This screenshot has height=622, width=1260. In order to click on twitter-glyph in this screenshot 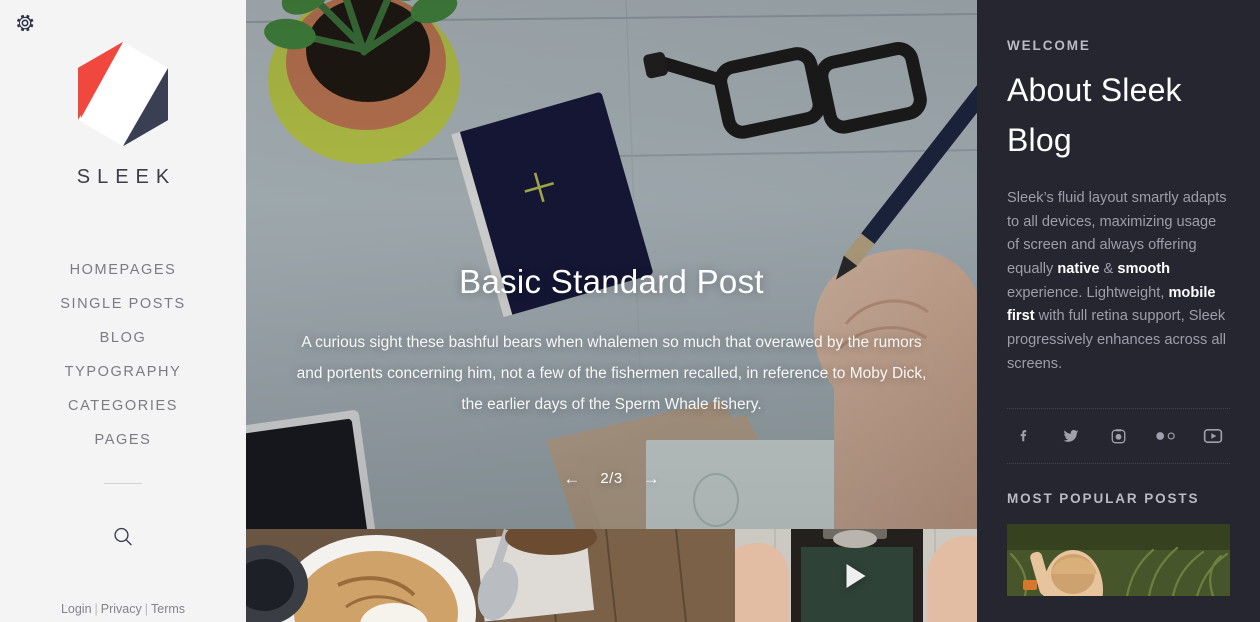, I will do `click(1071, 436)`.